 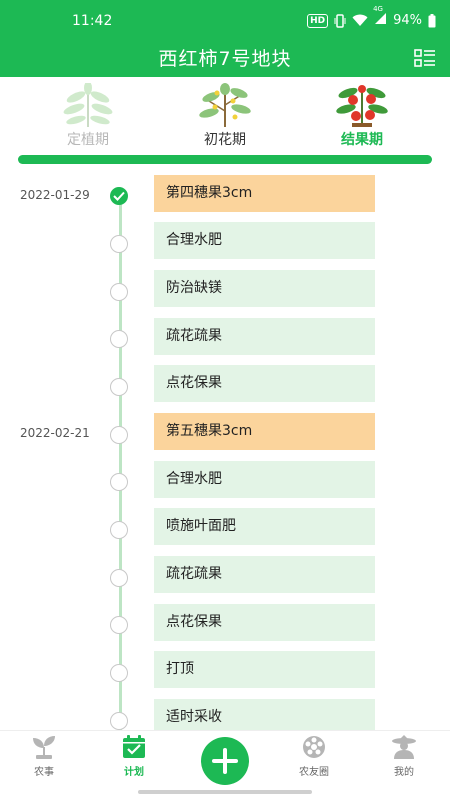 I want to click on network-type: 4G, so click(x=378, y=9).